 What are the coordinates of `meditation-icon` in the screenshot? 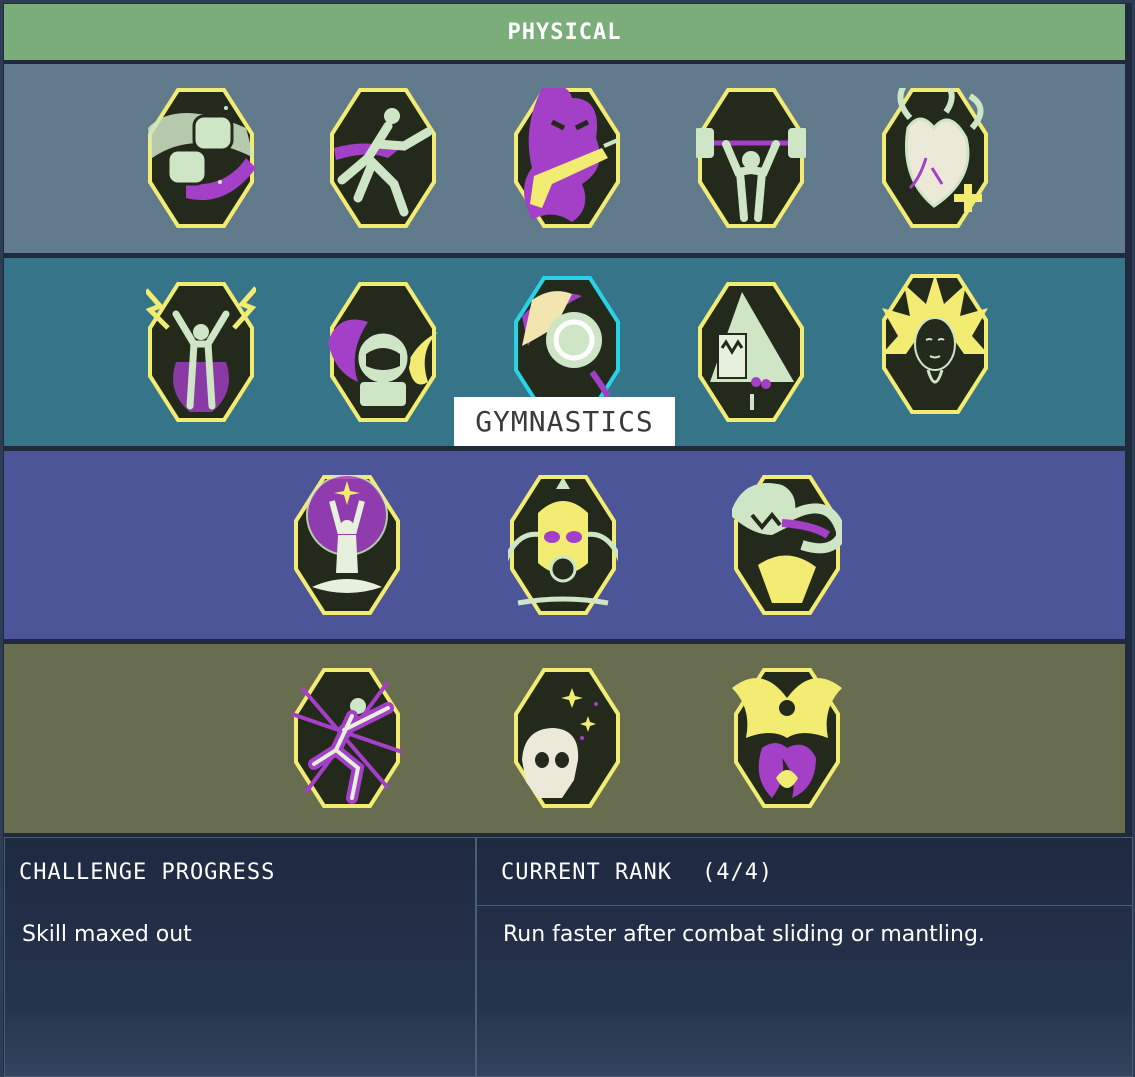 It's located at (347, 545).